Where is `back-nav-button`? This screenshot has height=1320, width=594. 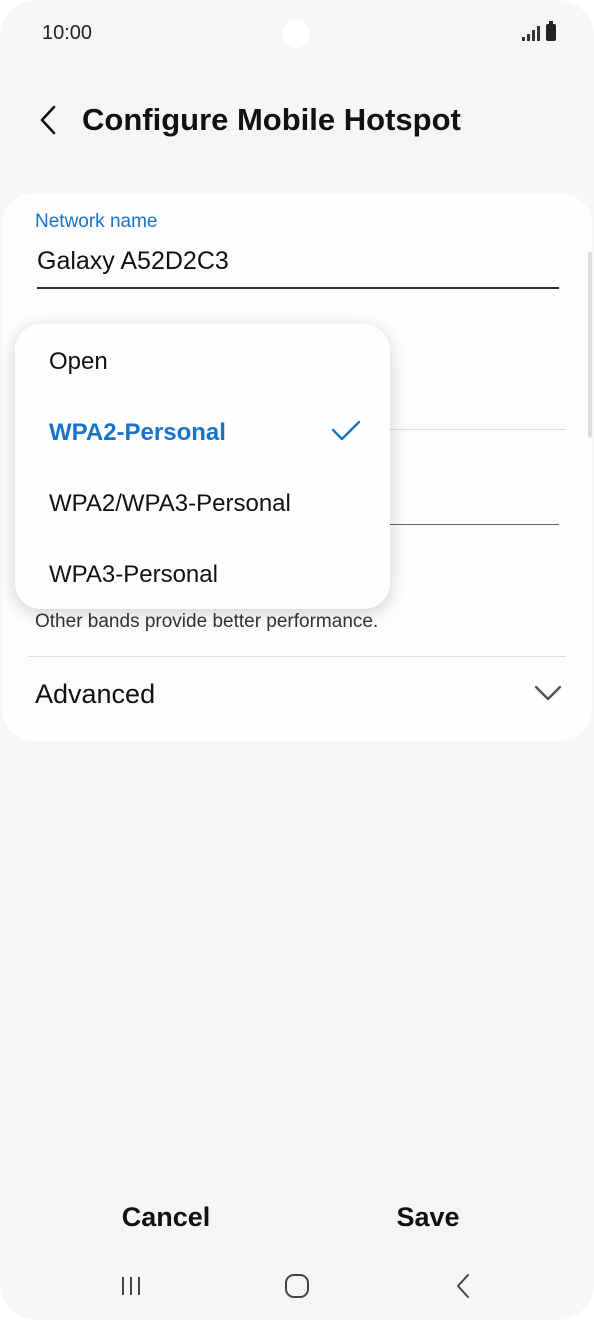 back-nav-button is located at coordinates (463, 1286).